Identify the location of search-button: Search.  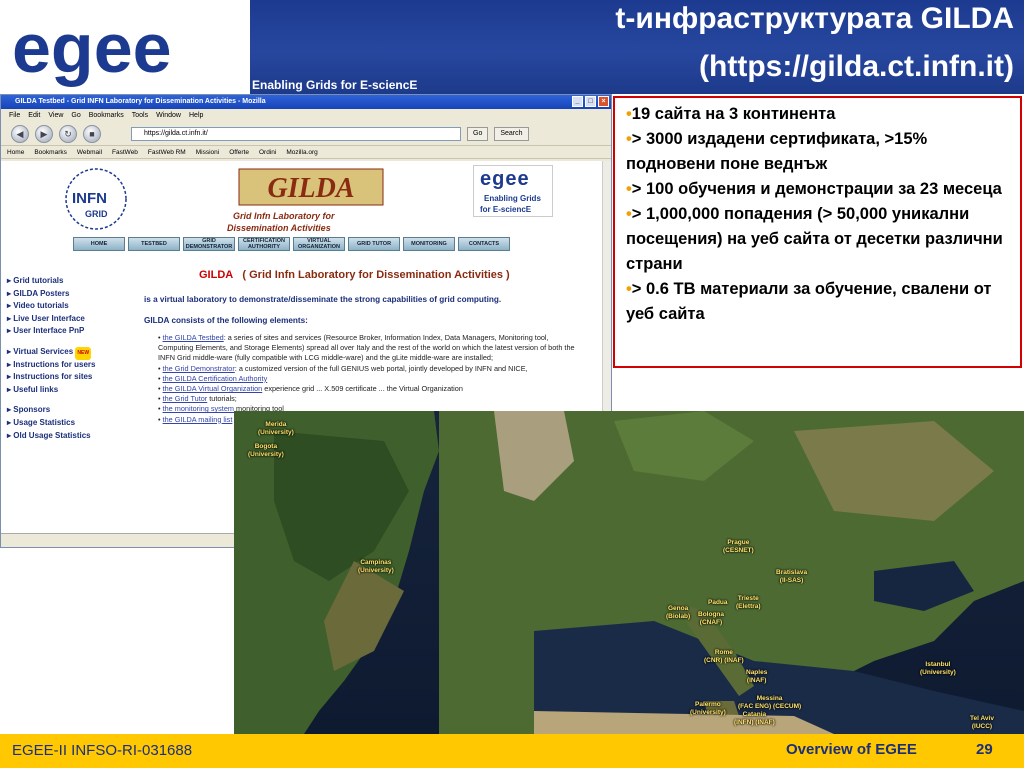
(511, 133).